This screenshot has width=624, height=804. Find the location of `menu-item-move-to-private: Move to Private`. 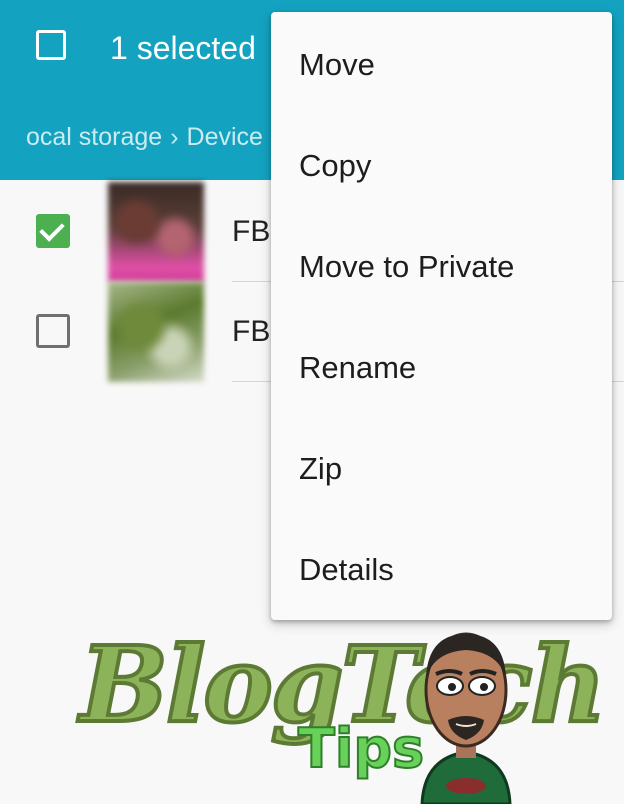

menu-item-move-to-private: Move to Private is located at coordinates (441, 266).